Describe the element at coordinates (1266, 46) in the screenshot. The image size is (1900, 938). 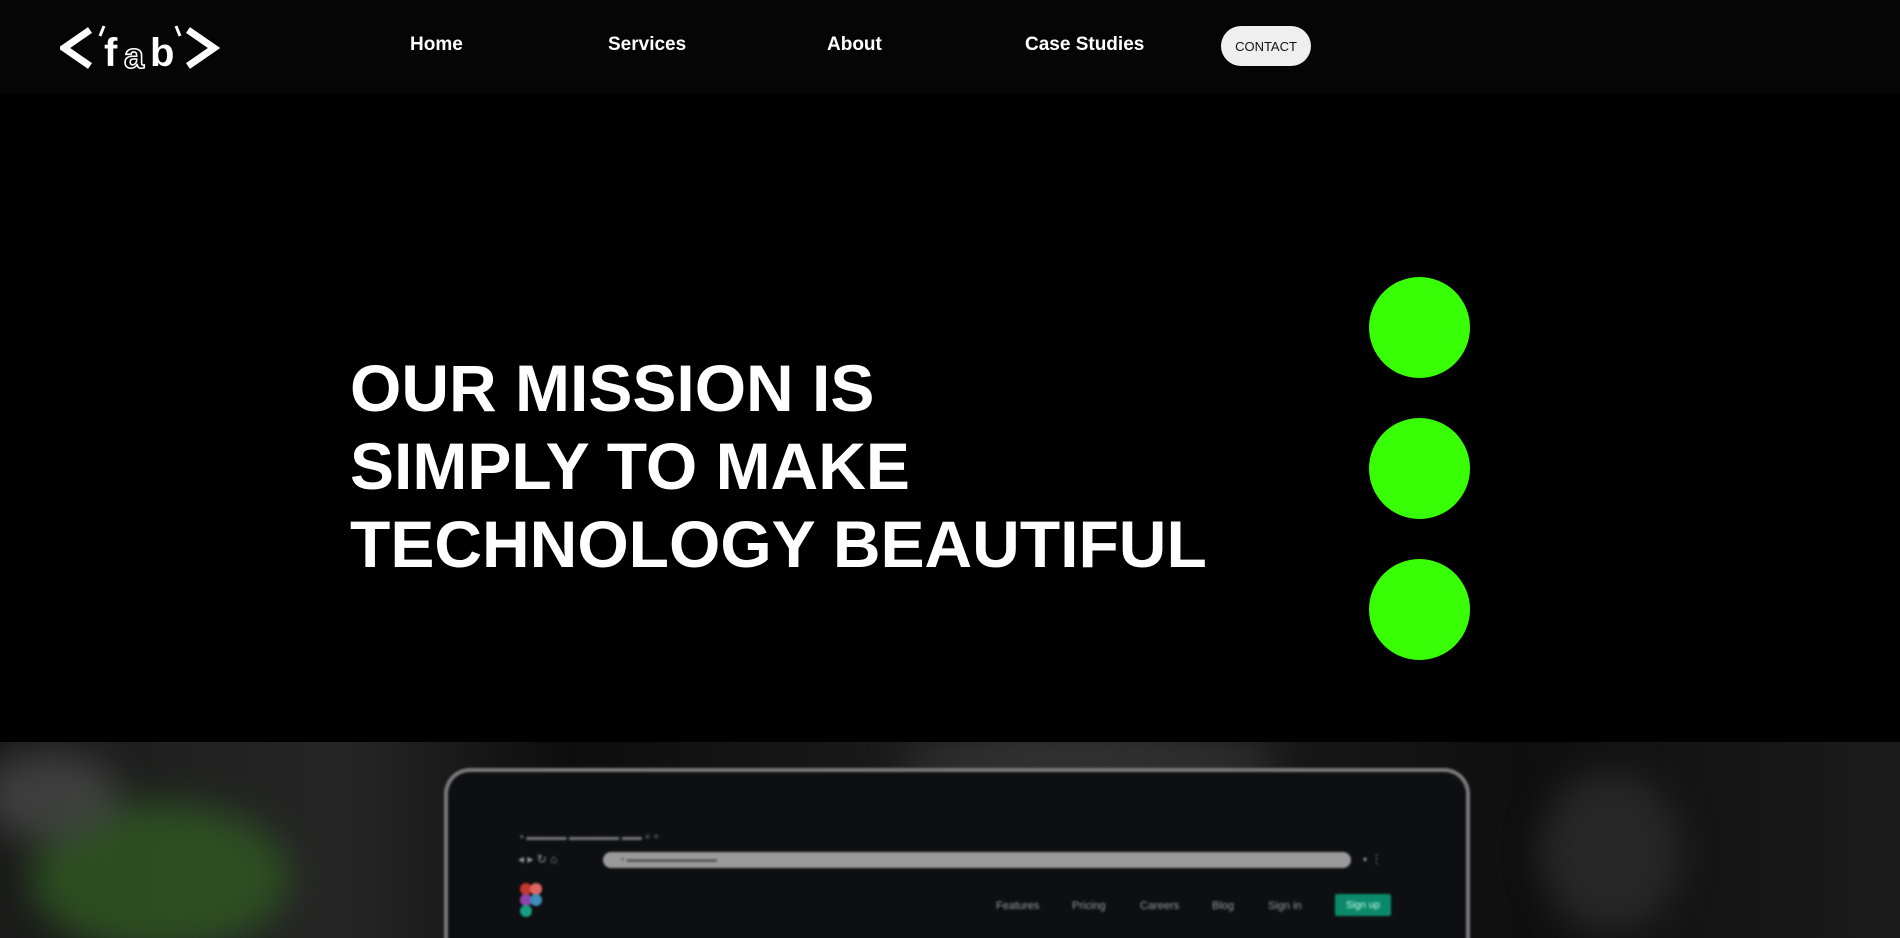
I see `contact-button: CONTACT` at that location.